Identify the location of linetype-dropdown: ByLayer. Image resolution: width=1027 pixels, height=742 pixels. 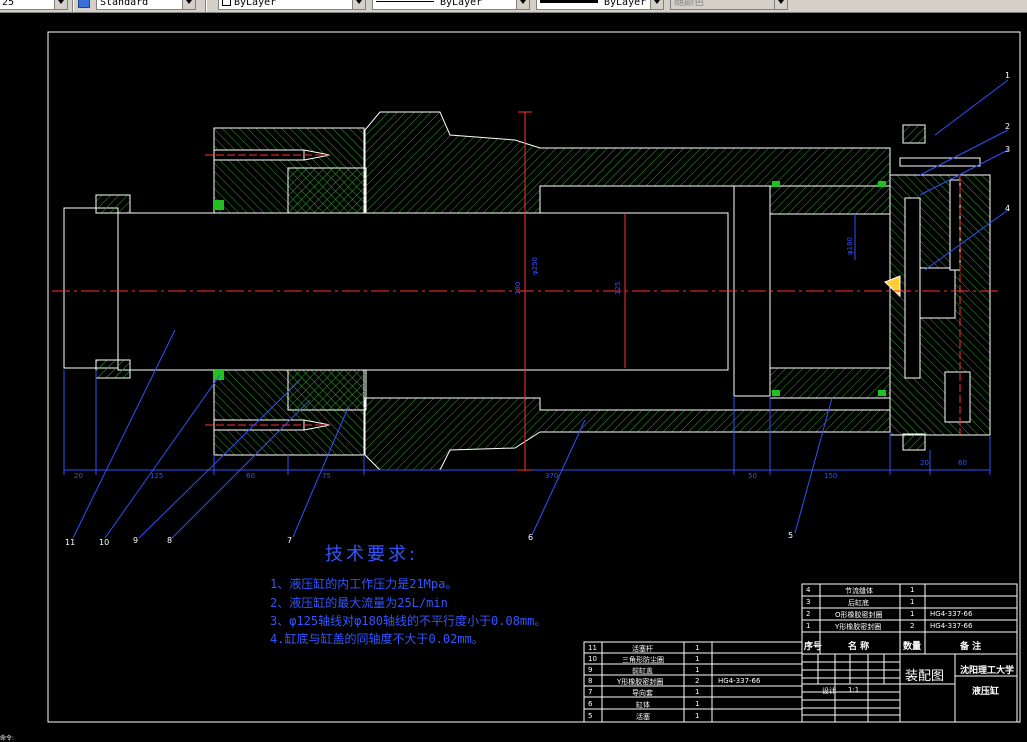
(451, 5).